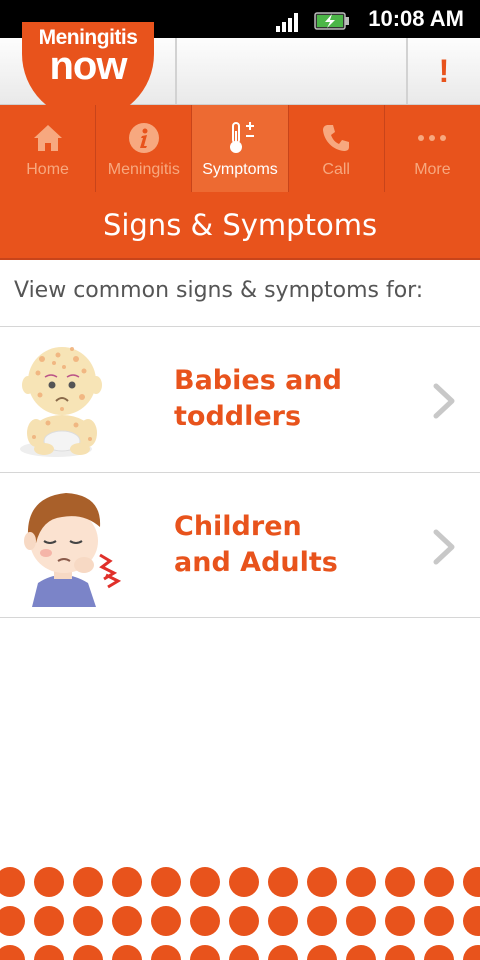 This screenshot has height=960, width=480. I want to click on tab-label: Meningitis, so click(143, 169).